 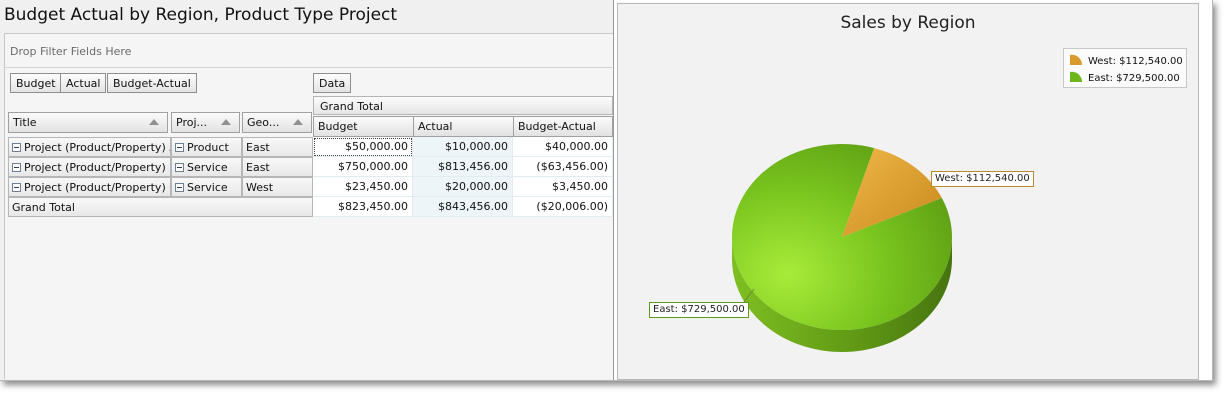 What do you see at coordinates (563, 147) in the screenshot?
I see `data-cell-budget-actual: $40,000.00` at bounding box center [563, 147].